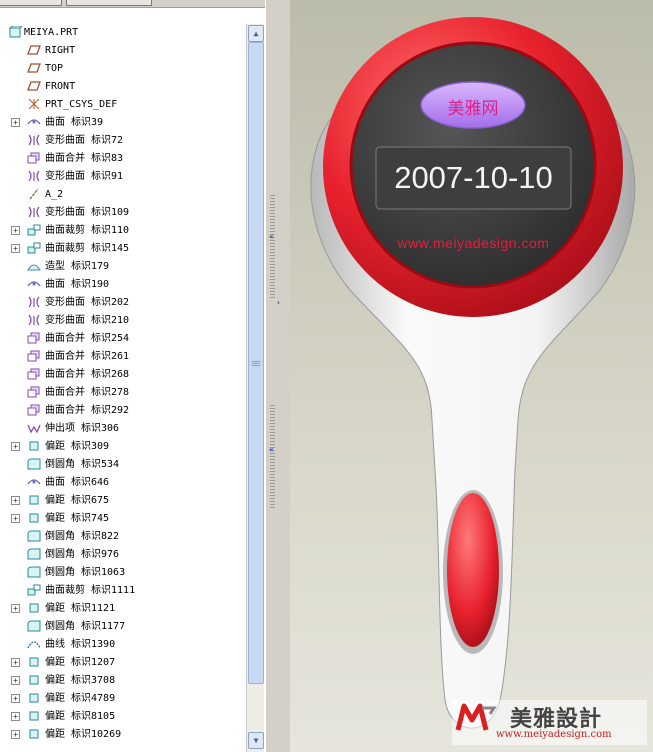 The height and width of the screenshot is (752, 653). Describe the element at coordinates (87, 356) in the screenshot. I see `tree-item-label: 曲面合并 标识261` at that location.